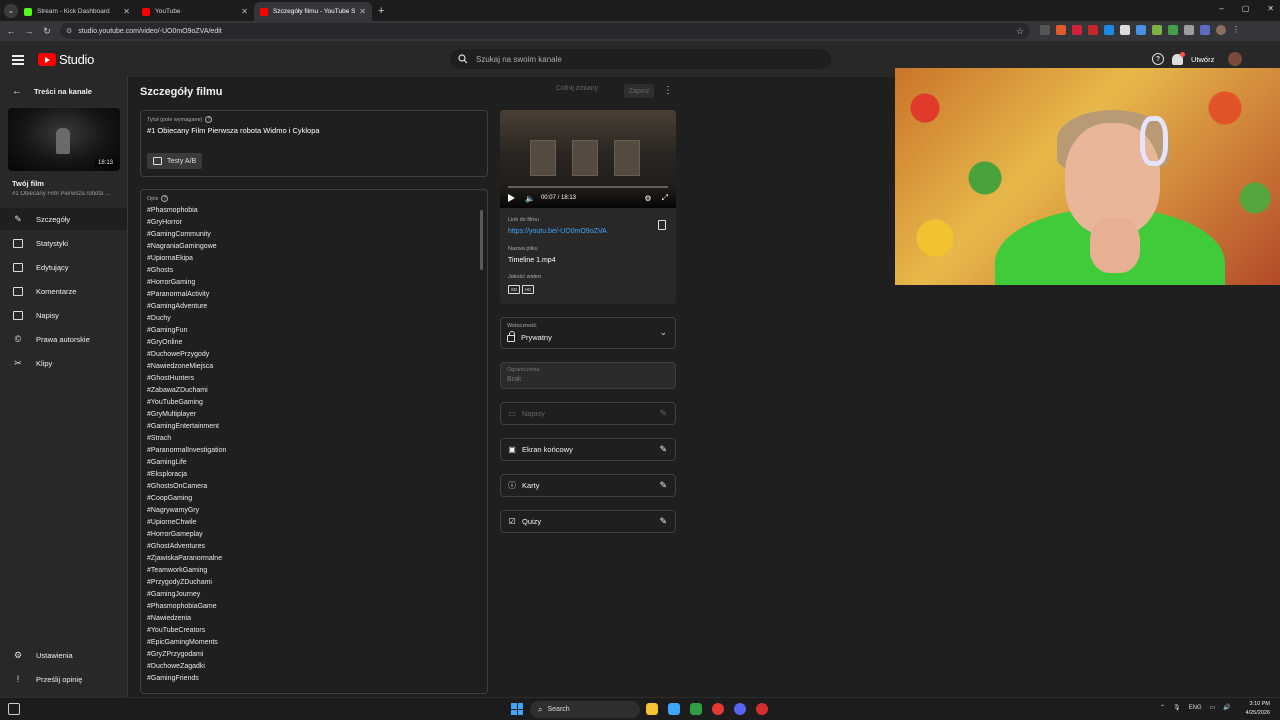 Image resolution: width=1280 pixels, height=720 pixels. Describe the element at coordinates (11, 31) in the screenshot. I see `back-icon: ←` at that location.